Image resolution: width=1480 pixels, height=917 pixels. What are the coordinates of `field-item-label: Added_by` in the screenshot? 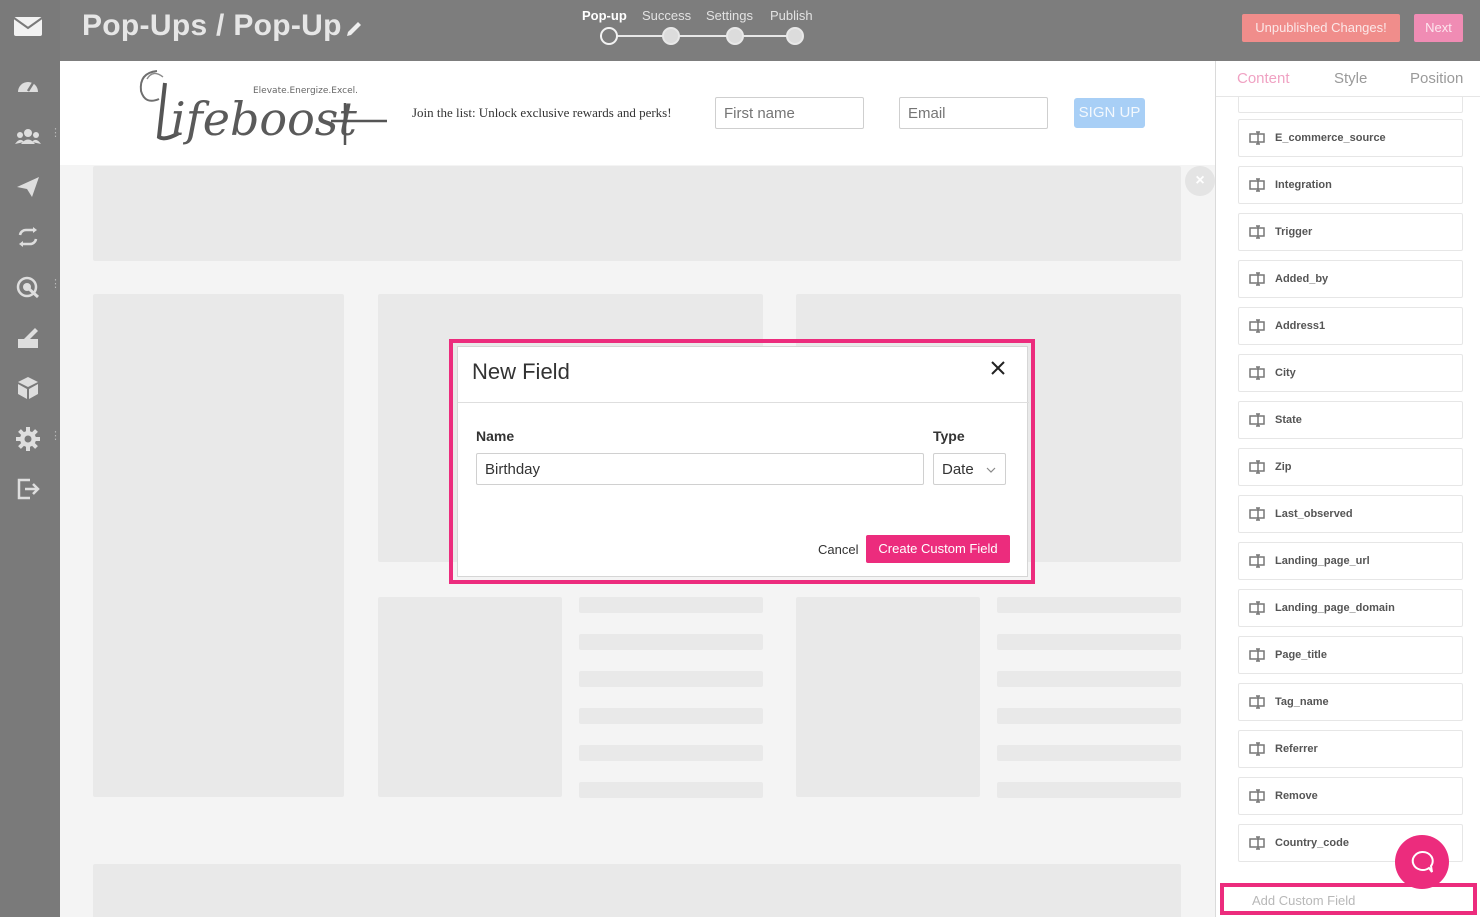 It's located at (1302, 279).